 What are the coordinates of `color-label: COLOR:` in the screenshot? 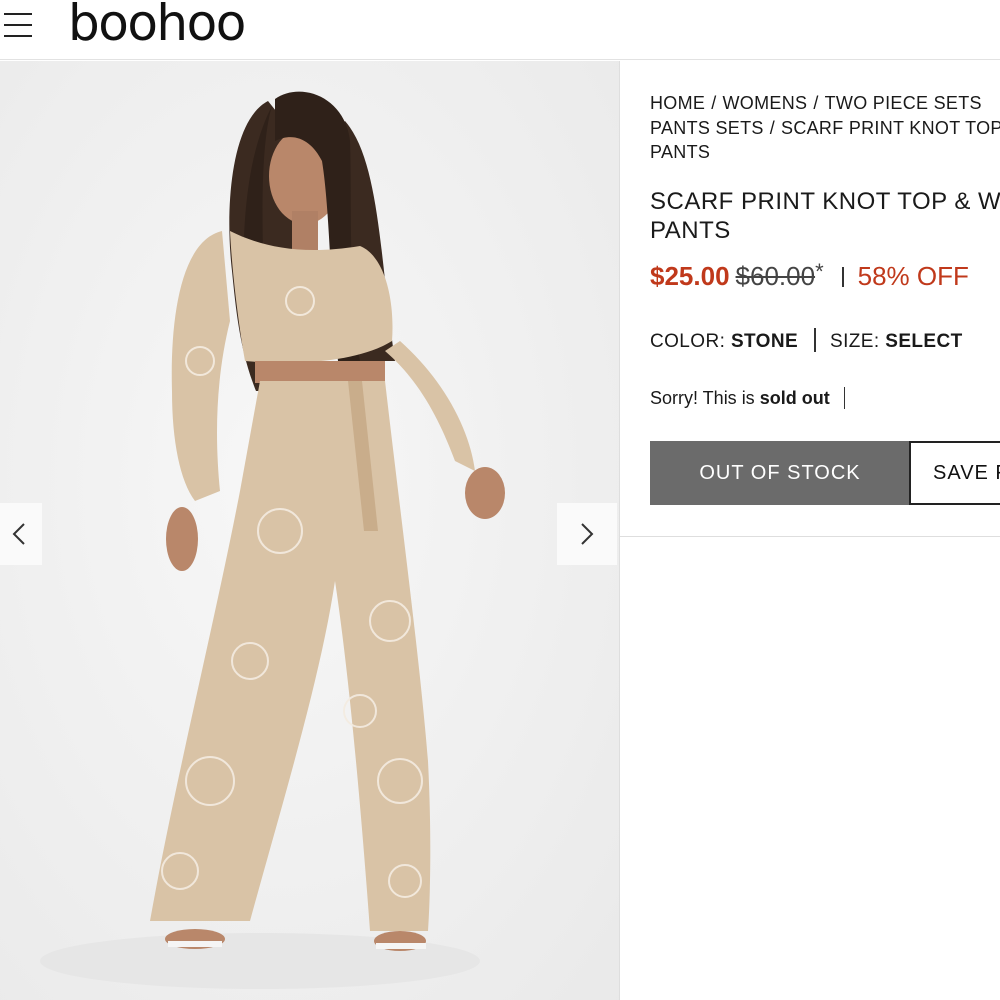 It's located at (688, 341).